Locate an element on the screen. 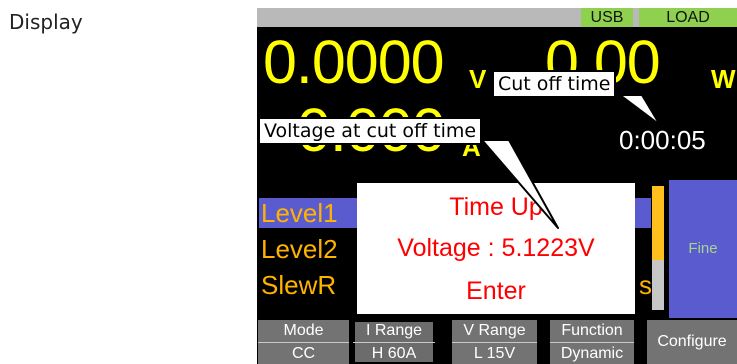 The width and height of the screenshot is (737, 364). cut-off-time-callout: Cut off time is located at coordinates (554, 84).